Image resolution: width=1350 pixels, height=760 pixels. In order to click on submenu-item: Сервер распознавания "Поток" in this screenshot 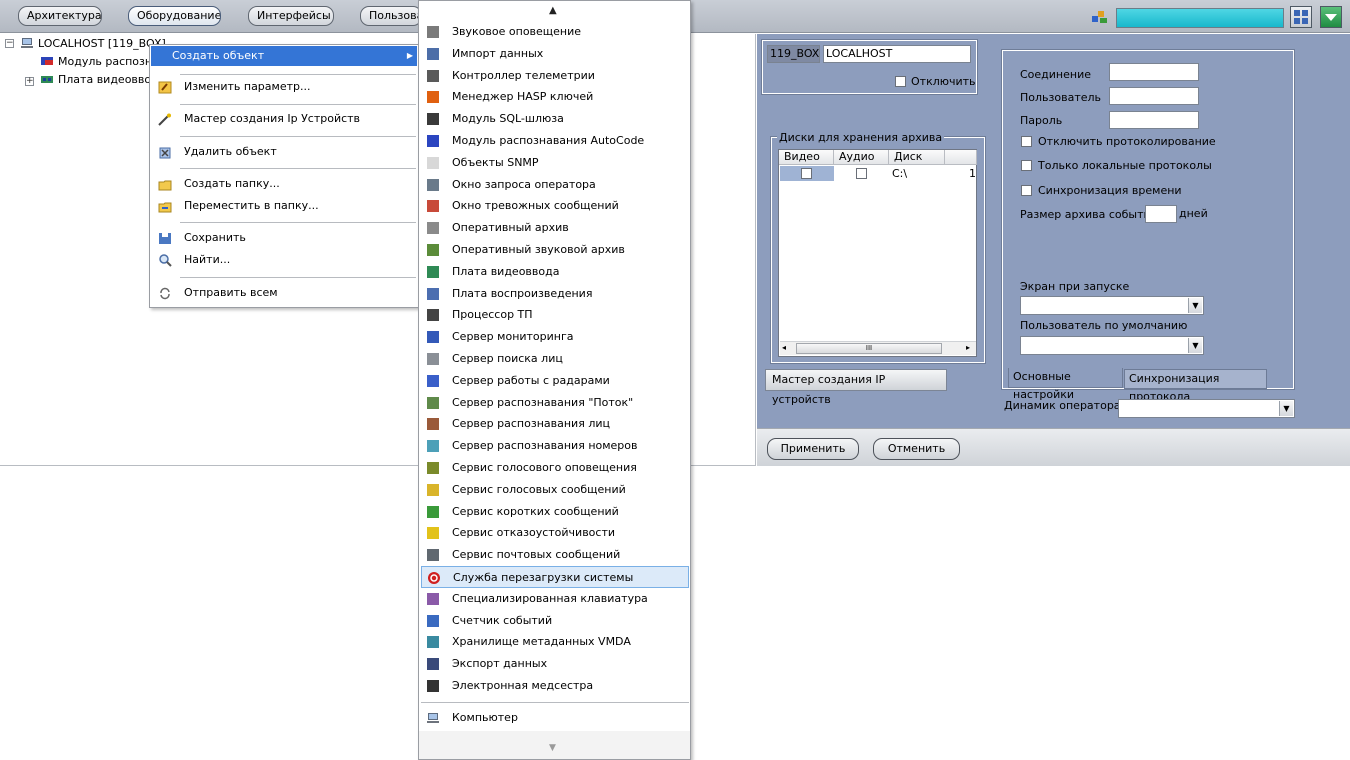, I will do `click(555, 403)`.